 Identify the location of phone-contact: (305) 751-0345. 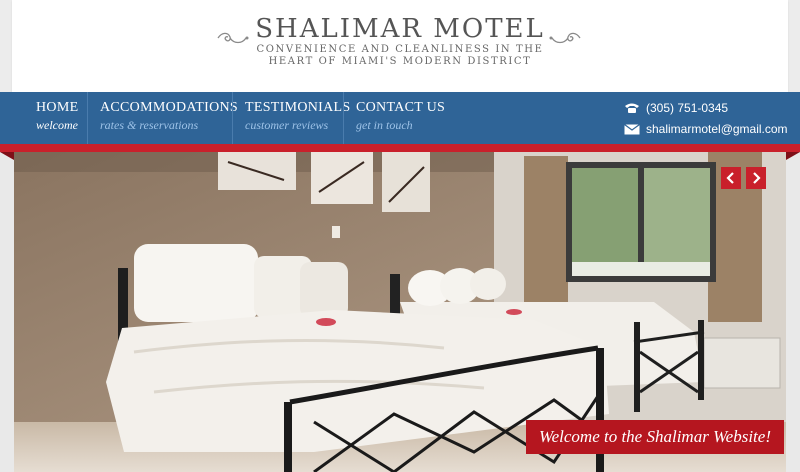
(676, 108).